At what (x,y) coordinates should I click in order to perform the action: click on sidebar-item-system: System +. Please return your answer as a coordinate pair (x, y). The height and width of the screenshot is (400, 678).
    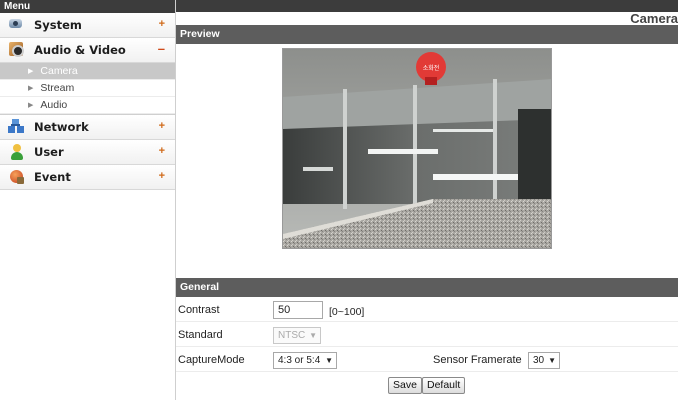
    Looking at the image, I should click on (87, 25).